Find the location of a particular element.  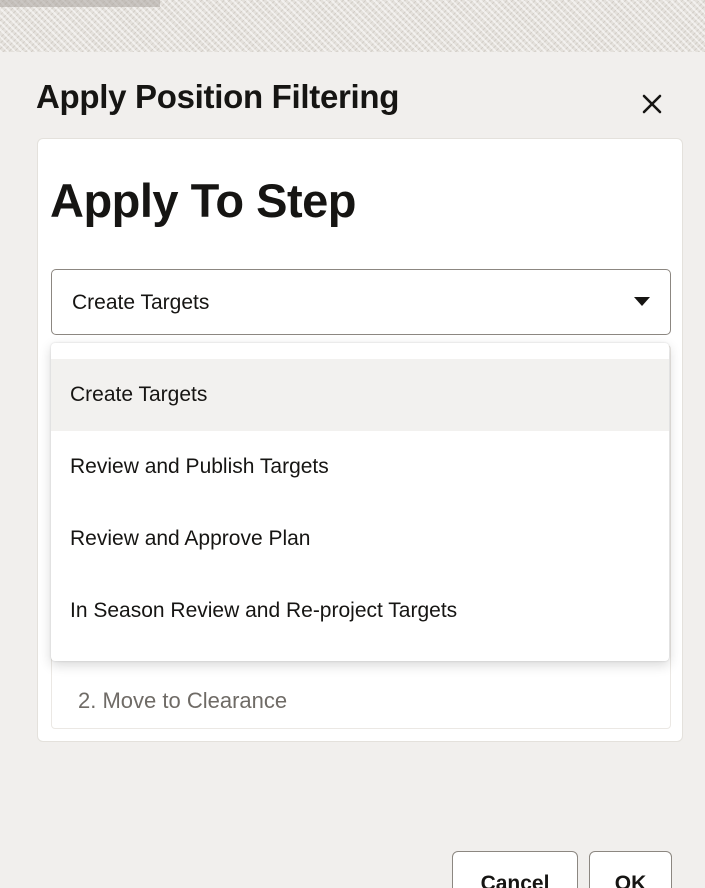

ok-button: OK is located at coordinates (630, 869).